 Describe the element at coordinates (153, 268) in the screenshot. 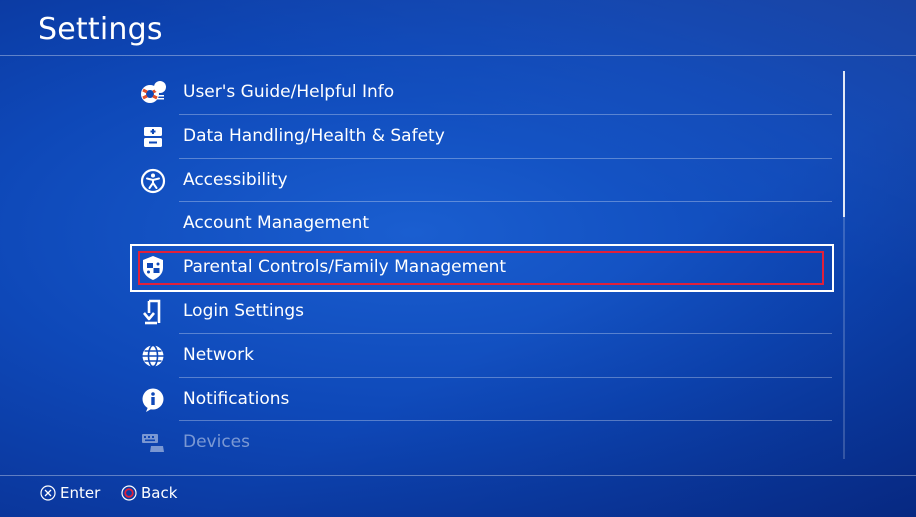

I see `family-shield-icon` at that location.